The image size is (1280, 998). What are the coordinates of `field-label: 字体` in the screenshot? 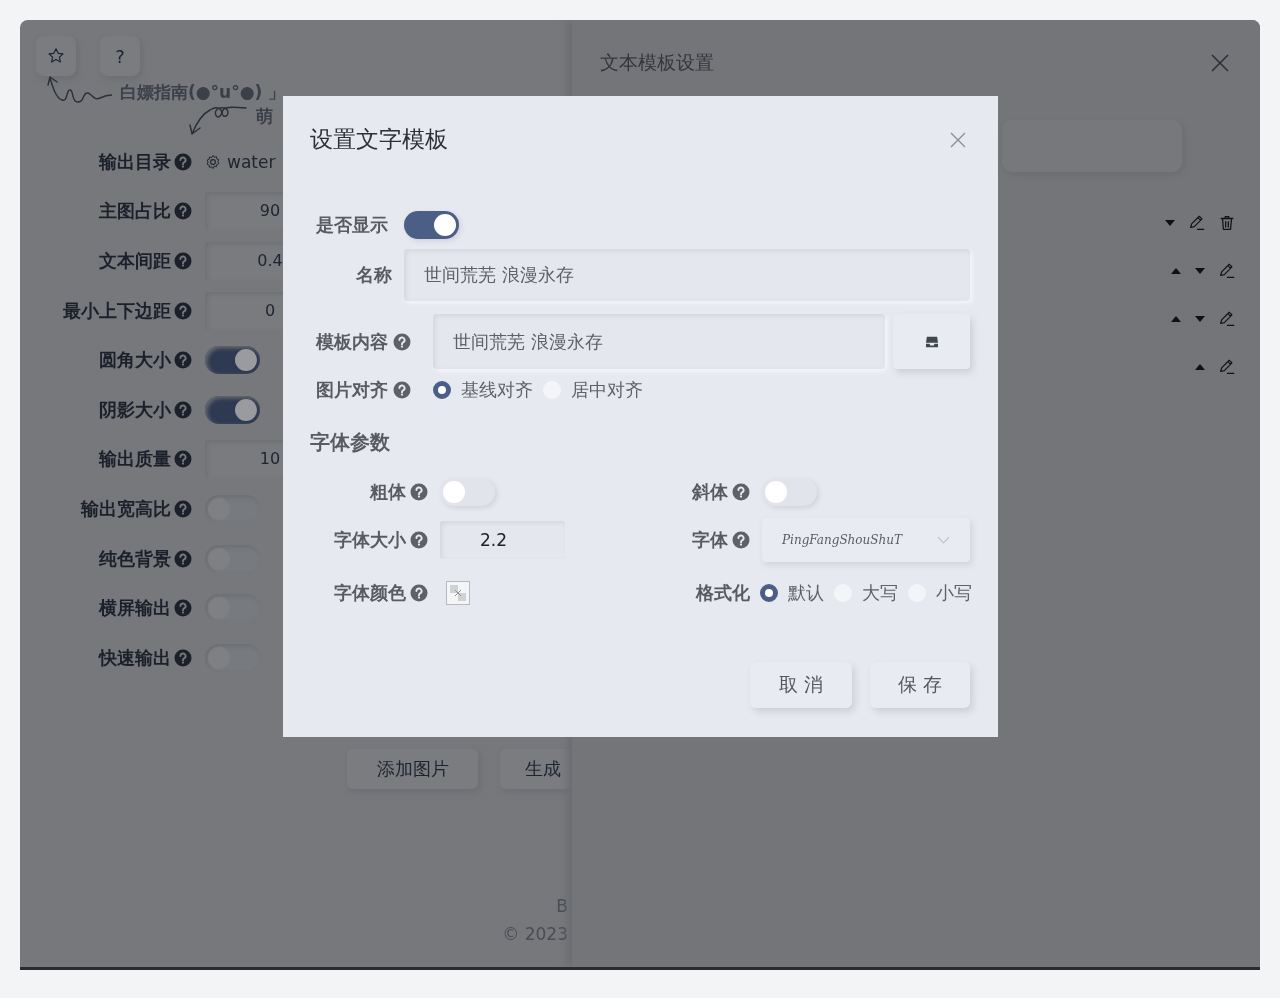 It's located at (710, 540).